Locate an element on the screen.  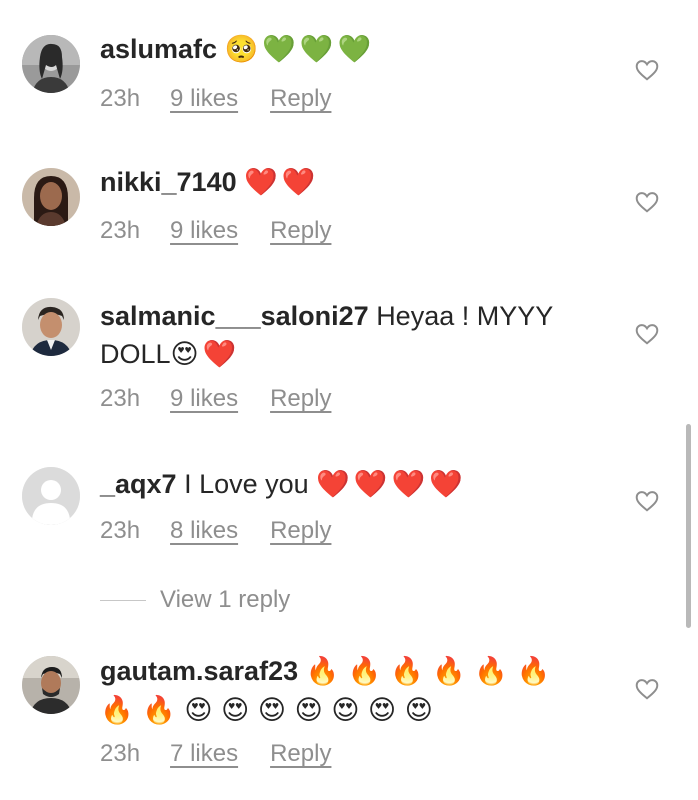
comment-username: aslumafc is located at coordinates (158, 49).